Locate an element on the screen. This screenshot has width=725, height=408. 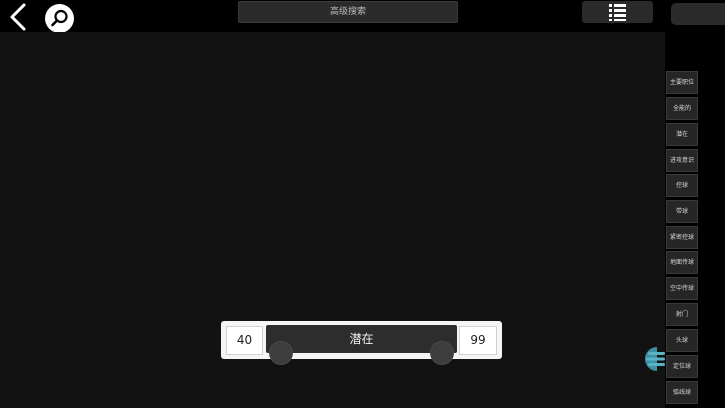
advanced-search-button: 高级搜索 is located at coordinates (348, 12).